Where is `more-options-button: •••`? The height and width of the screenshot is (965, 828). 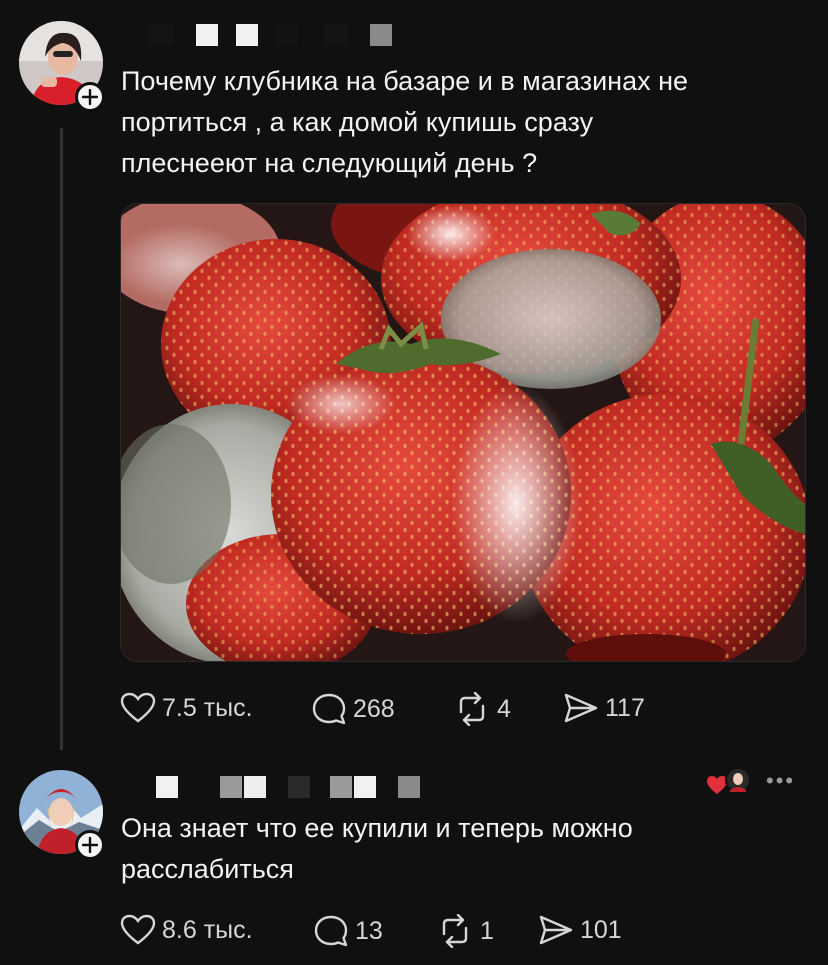
more-options-button: ••• is located at coordinates (780, 781).